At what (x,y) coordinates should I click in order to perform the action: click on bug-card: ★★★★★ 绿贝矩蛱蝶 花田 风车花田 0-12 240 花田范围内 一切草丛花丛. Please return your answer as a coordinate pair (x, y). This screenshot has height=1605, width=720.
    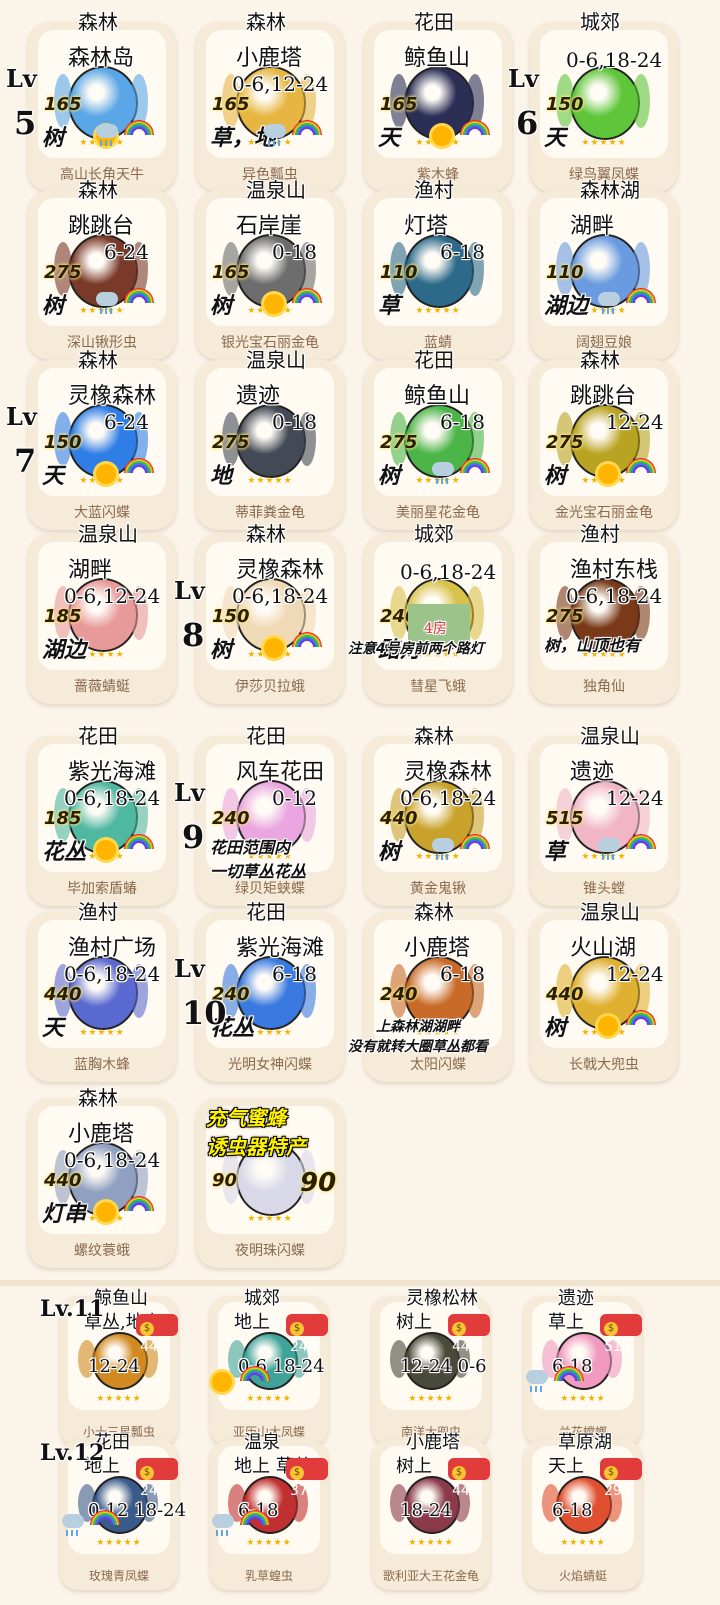
    Looking at the image, I should click on (270, 815).